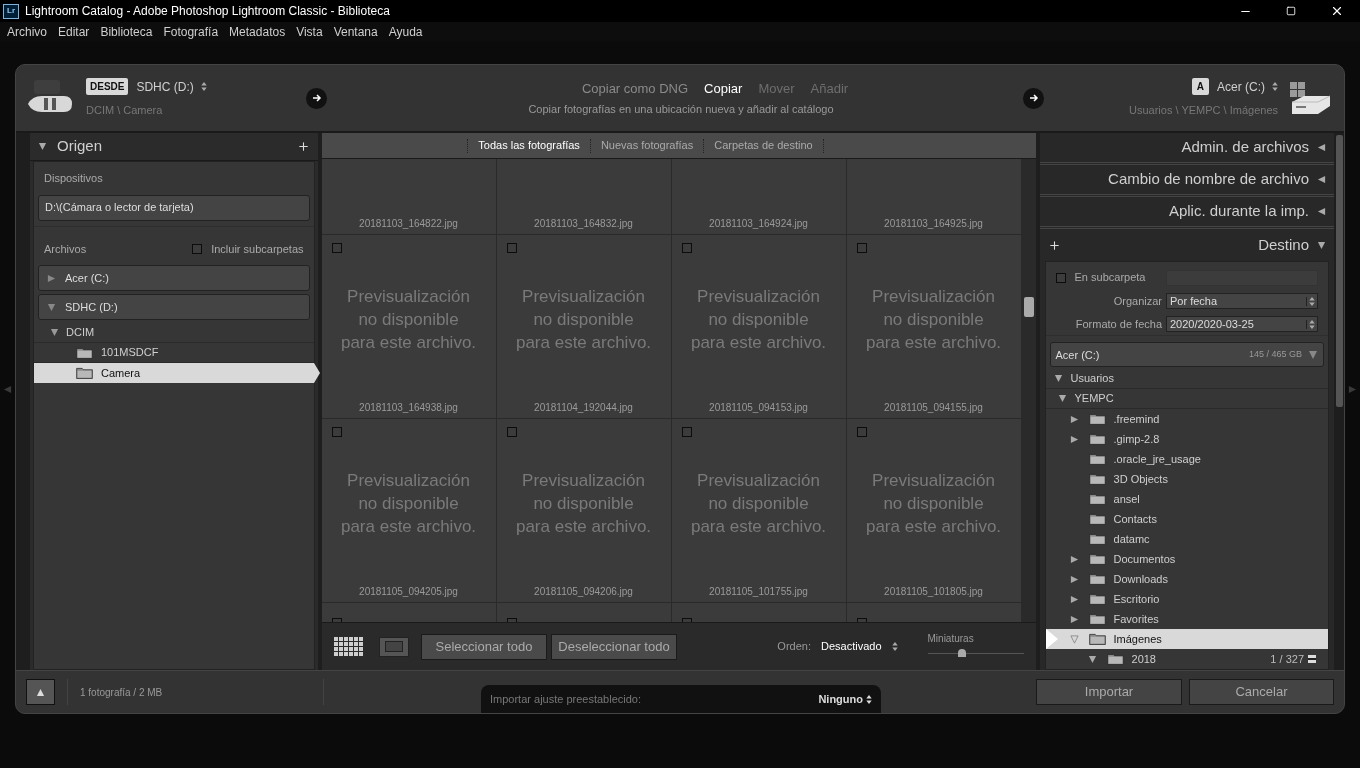 This screenshot has height=768, width=1360. I want to click on thumbnail-cell: Previsualización no disponible para este archivo. 20181105_101805.jpg, so click(934, 511).